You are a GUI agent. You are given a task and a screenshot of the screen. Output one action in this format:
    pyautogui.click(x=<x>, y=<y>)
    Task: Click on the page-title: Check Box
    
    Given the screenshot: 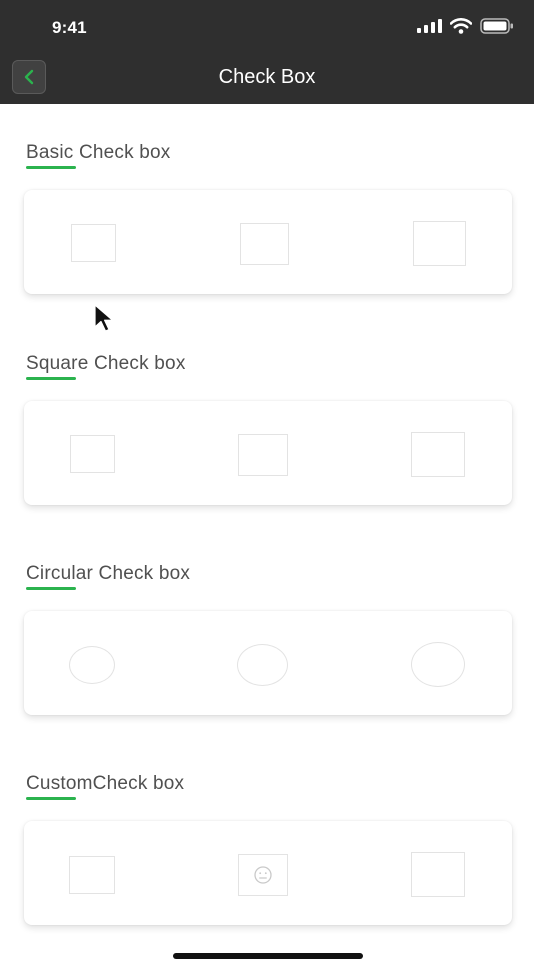 What is the action you would take?
    pyautogui.click(x=267, y=77)
    